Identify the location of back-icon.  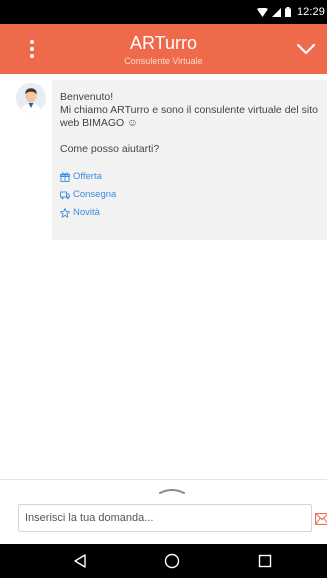
(80, 561).